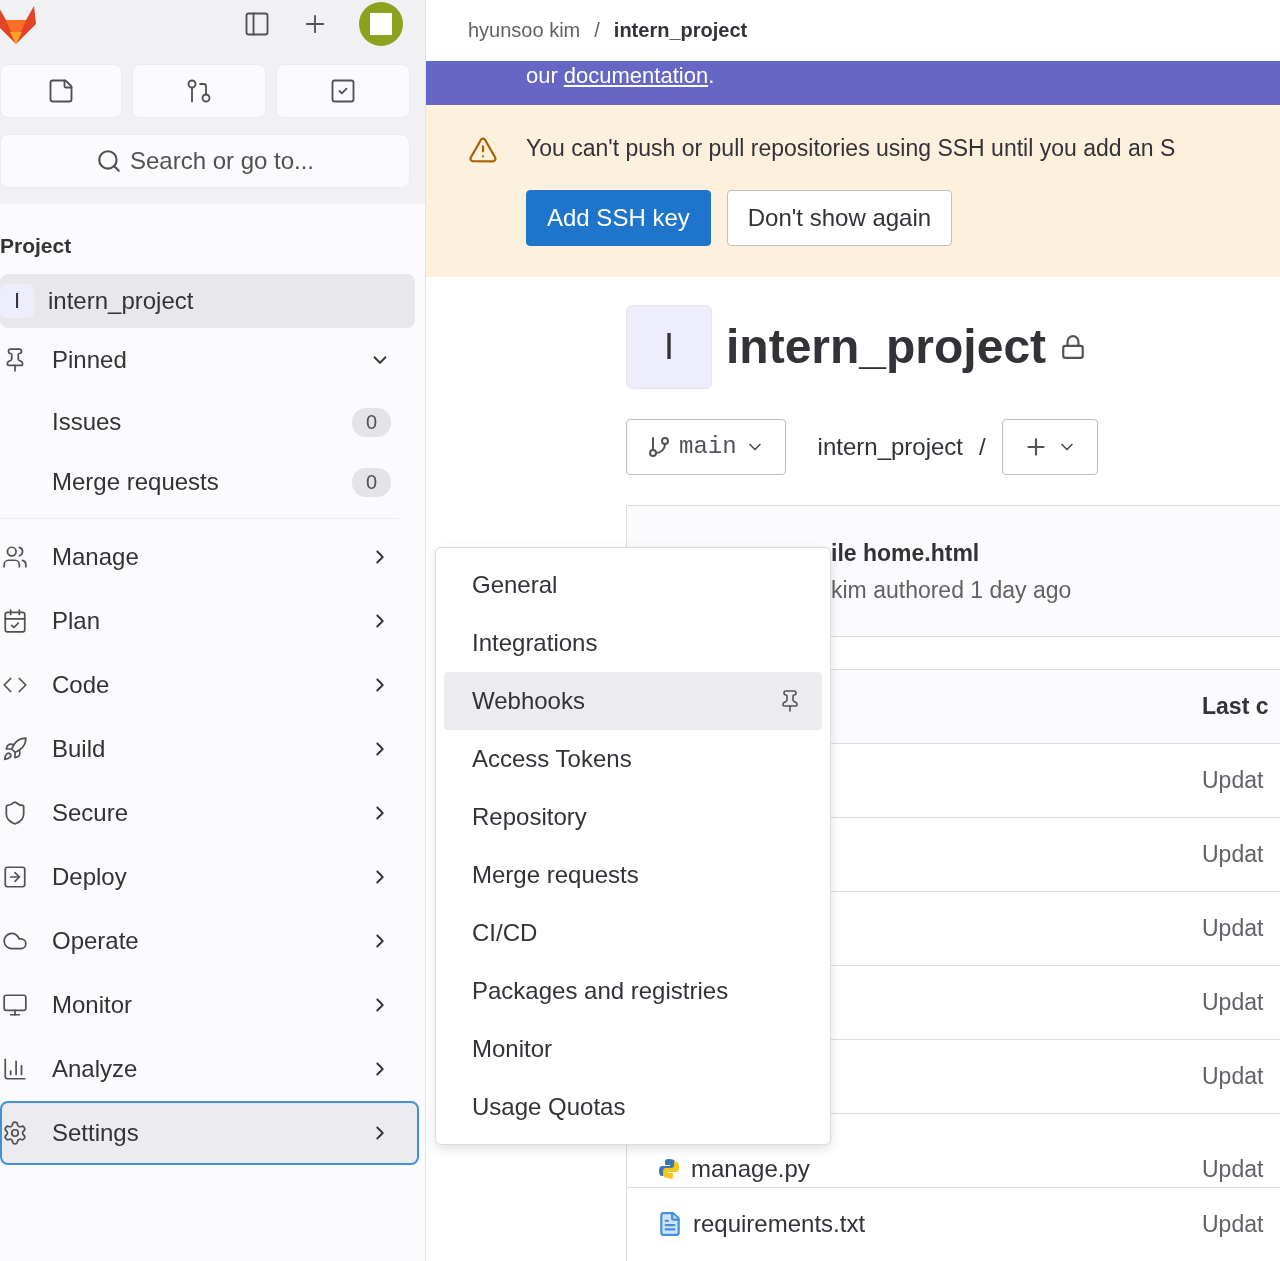 The height and width of the screenshot is (1261, 1280). Describe the element at coordinates (633, 1107) in the screenshot. I see `menu-item: Usage Quotas` at that location.